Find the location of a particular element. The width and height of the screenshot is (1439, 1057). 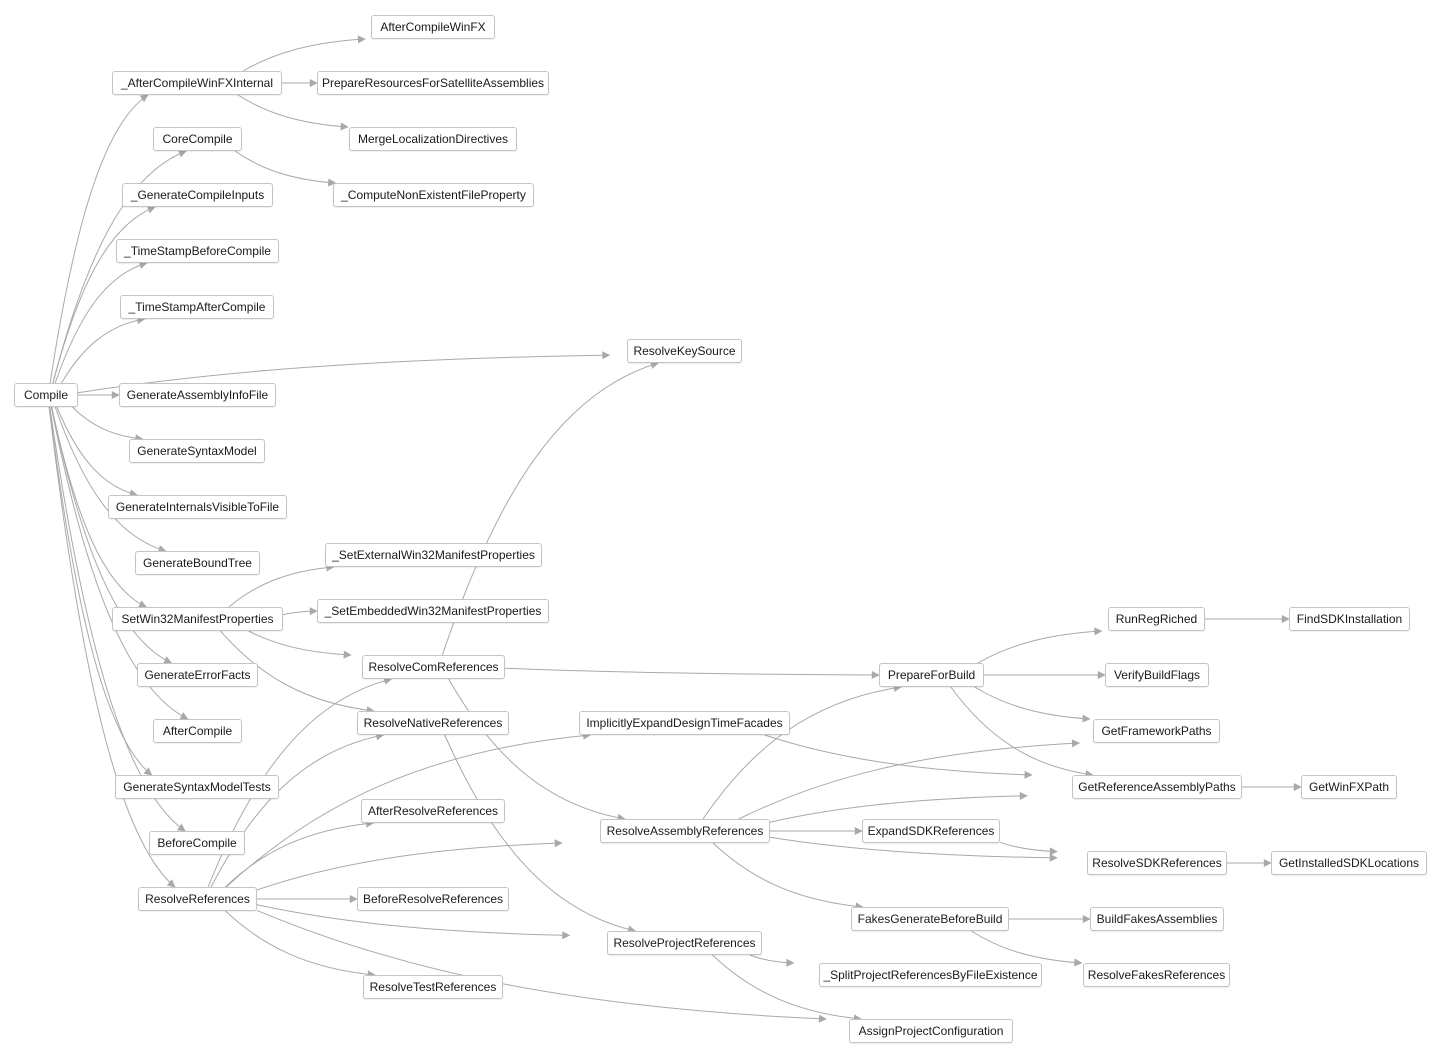

node-generate-syntax-model: GenerateSyntaxModel is located at coordinates (197, 451).